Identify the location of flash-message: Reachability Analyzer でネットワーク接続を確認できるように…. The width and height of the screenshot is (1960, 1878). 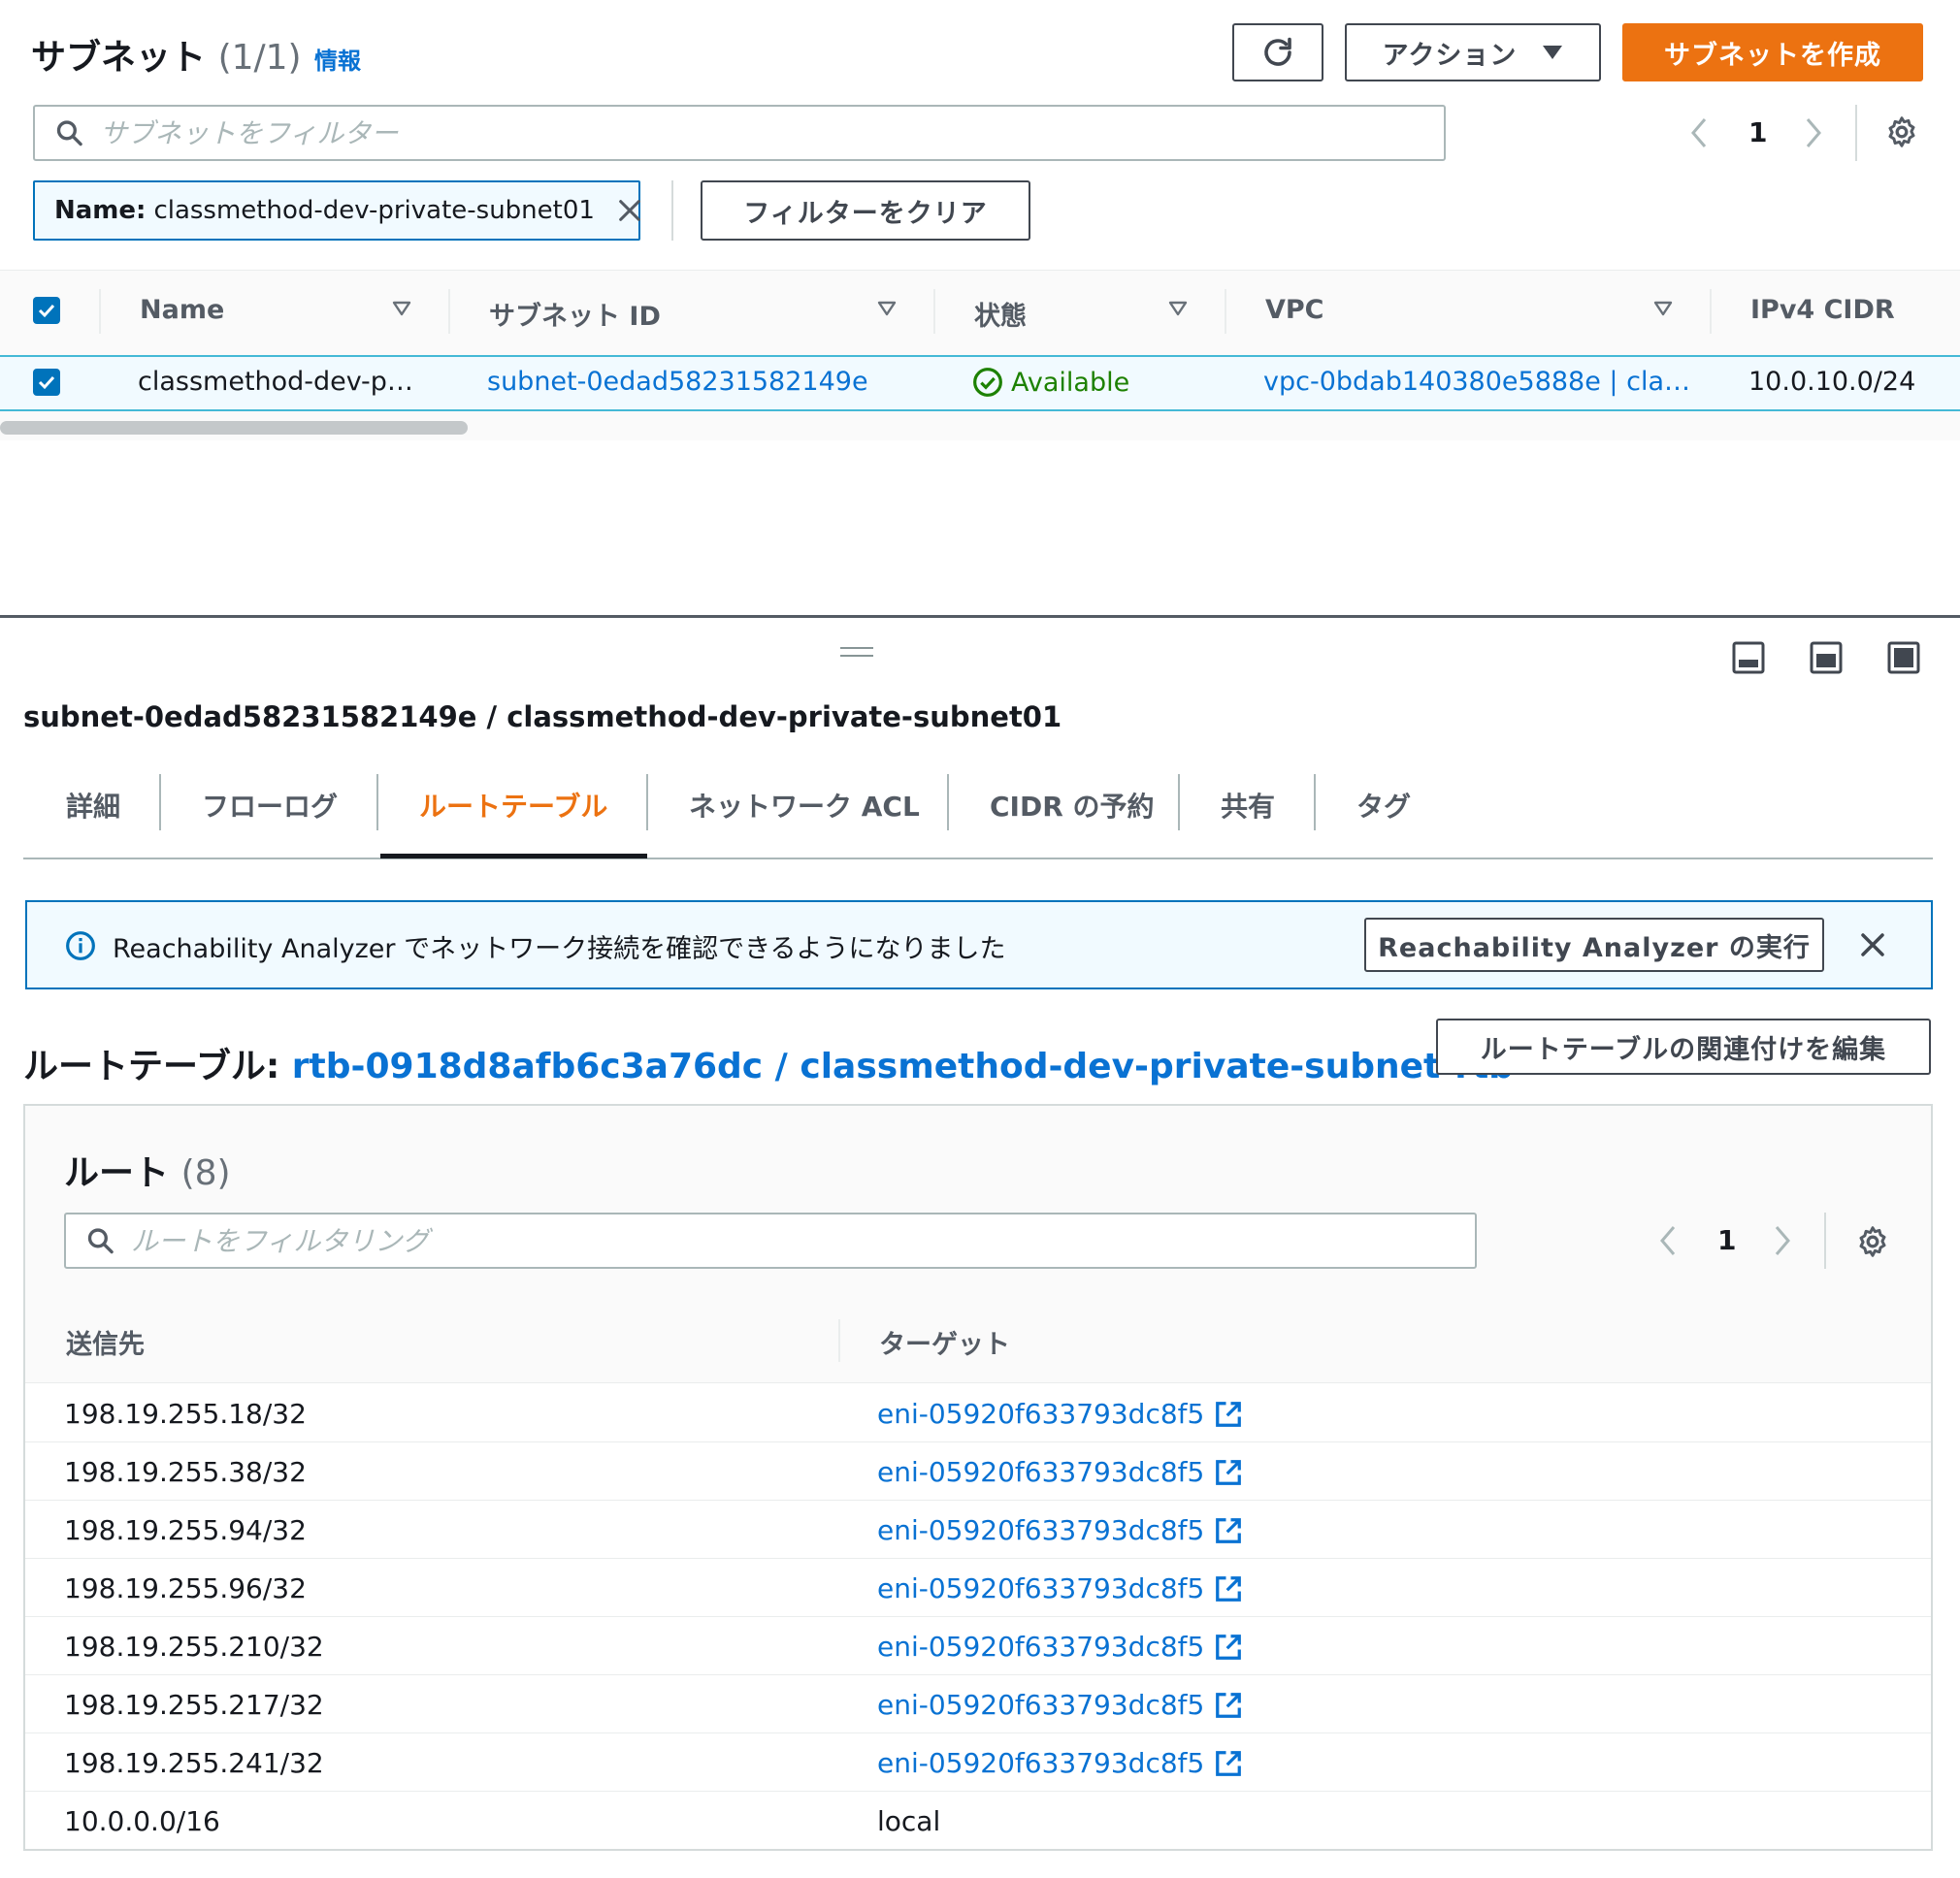
(559, 949).